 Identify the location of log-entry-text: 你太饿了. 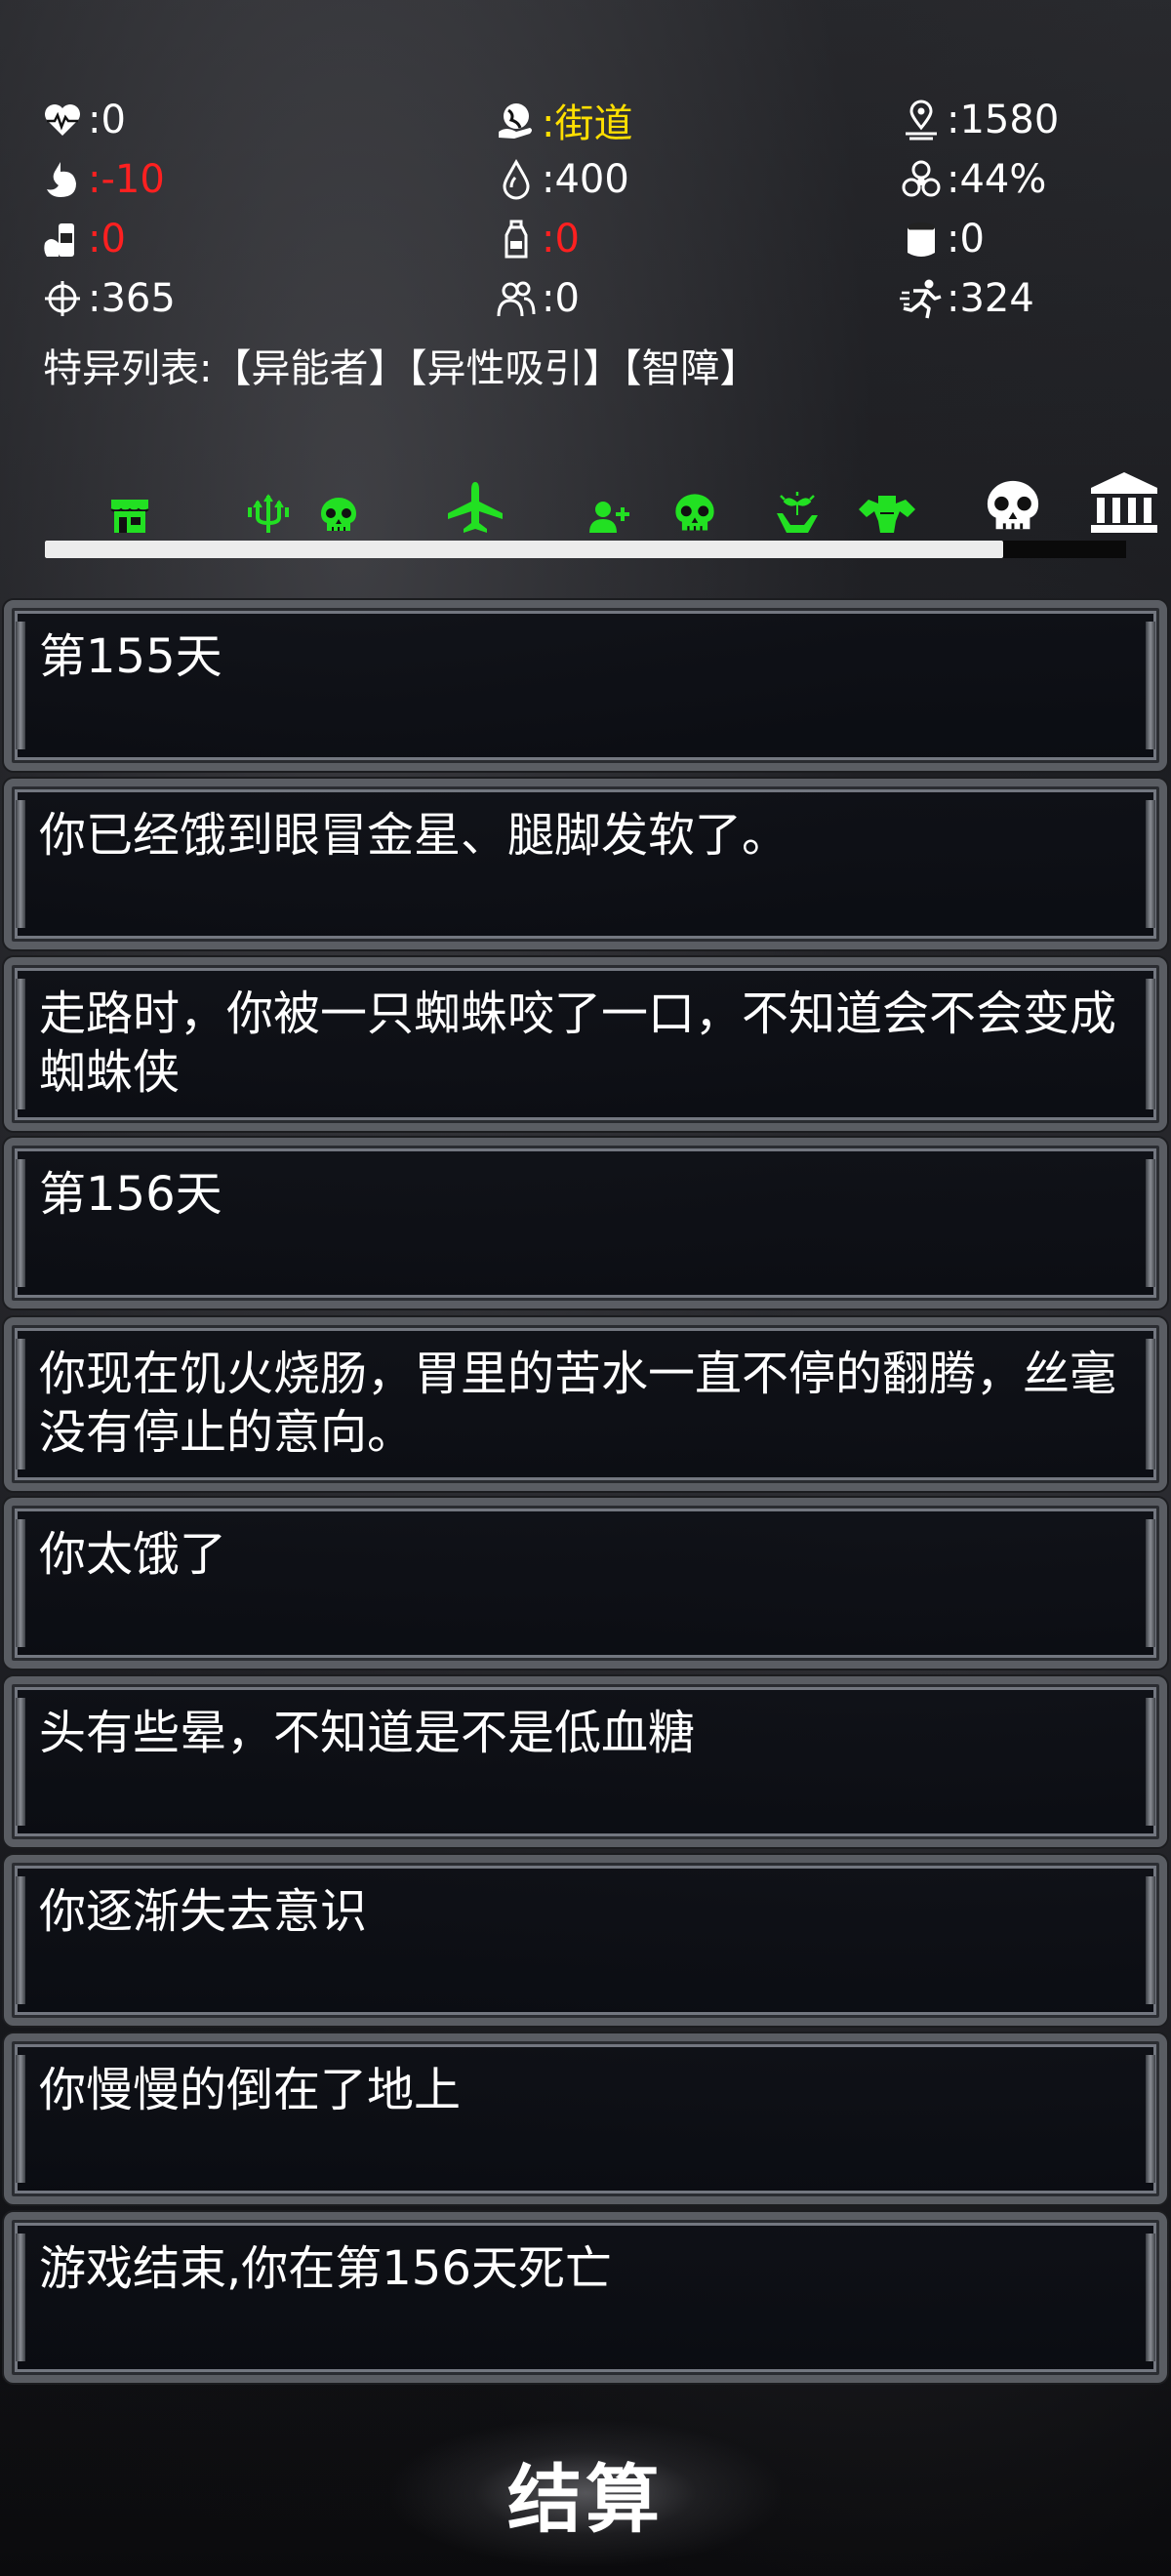
(133, 1554).